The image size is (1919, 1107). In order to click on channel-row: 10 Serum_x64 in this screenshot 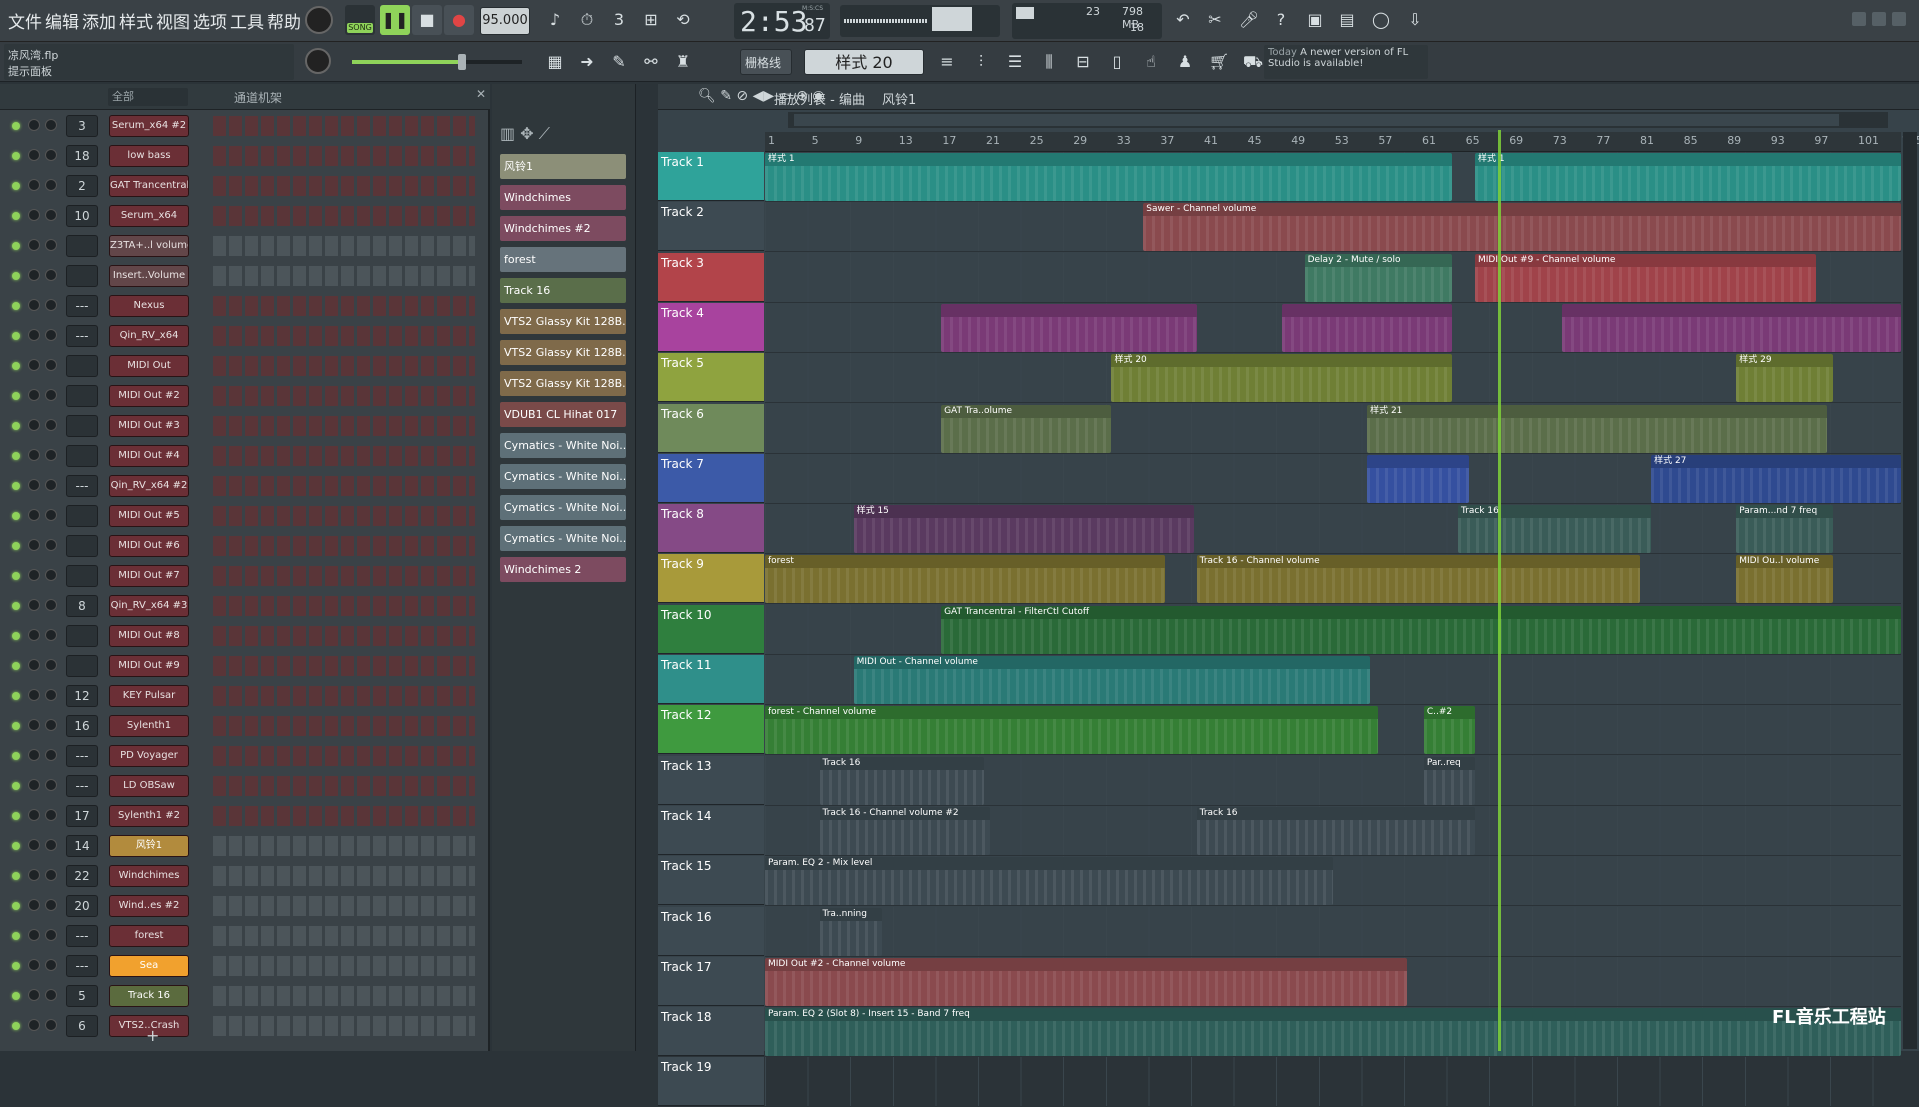, I will do `click(245, 217)`.